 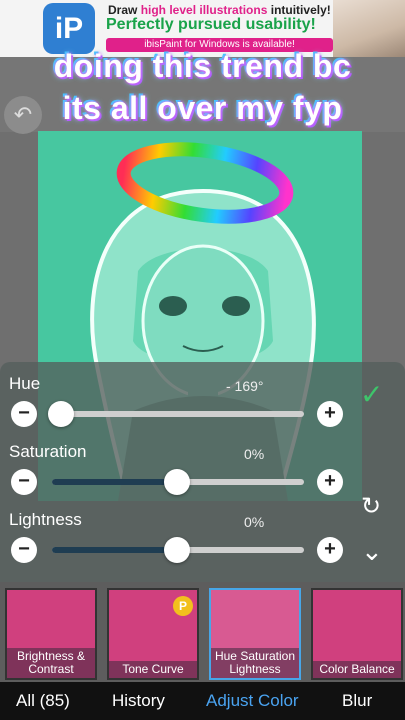 What do you see at coordinates (24, 414) in the screenshot?
I see `hue-decrease-button: −` at bounding box center [24, 414].